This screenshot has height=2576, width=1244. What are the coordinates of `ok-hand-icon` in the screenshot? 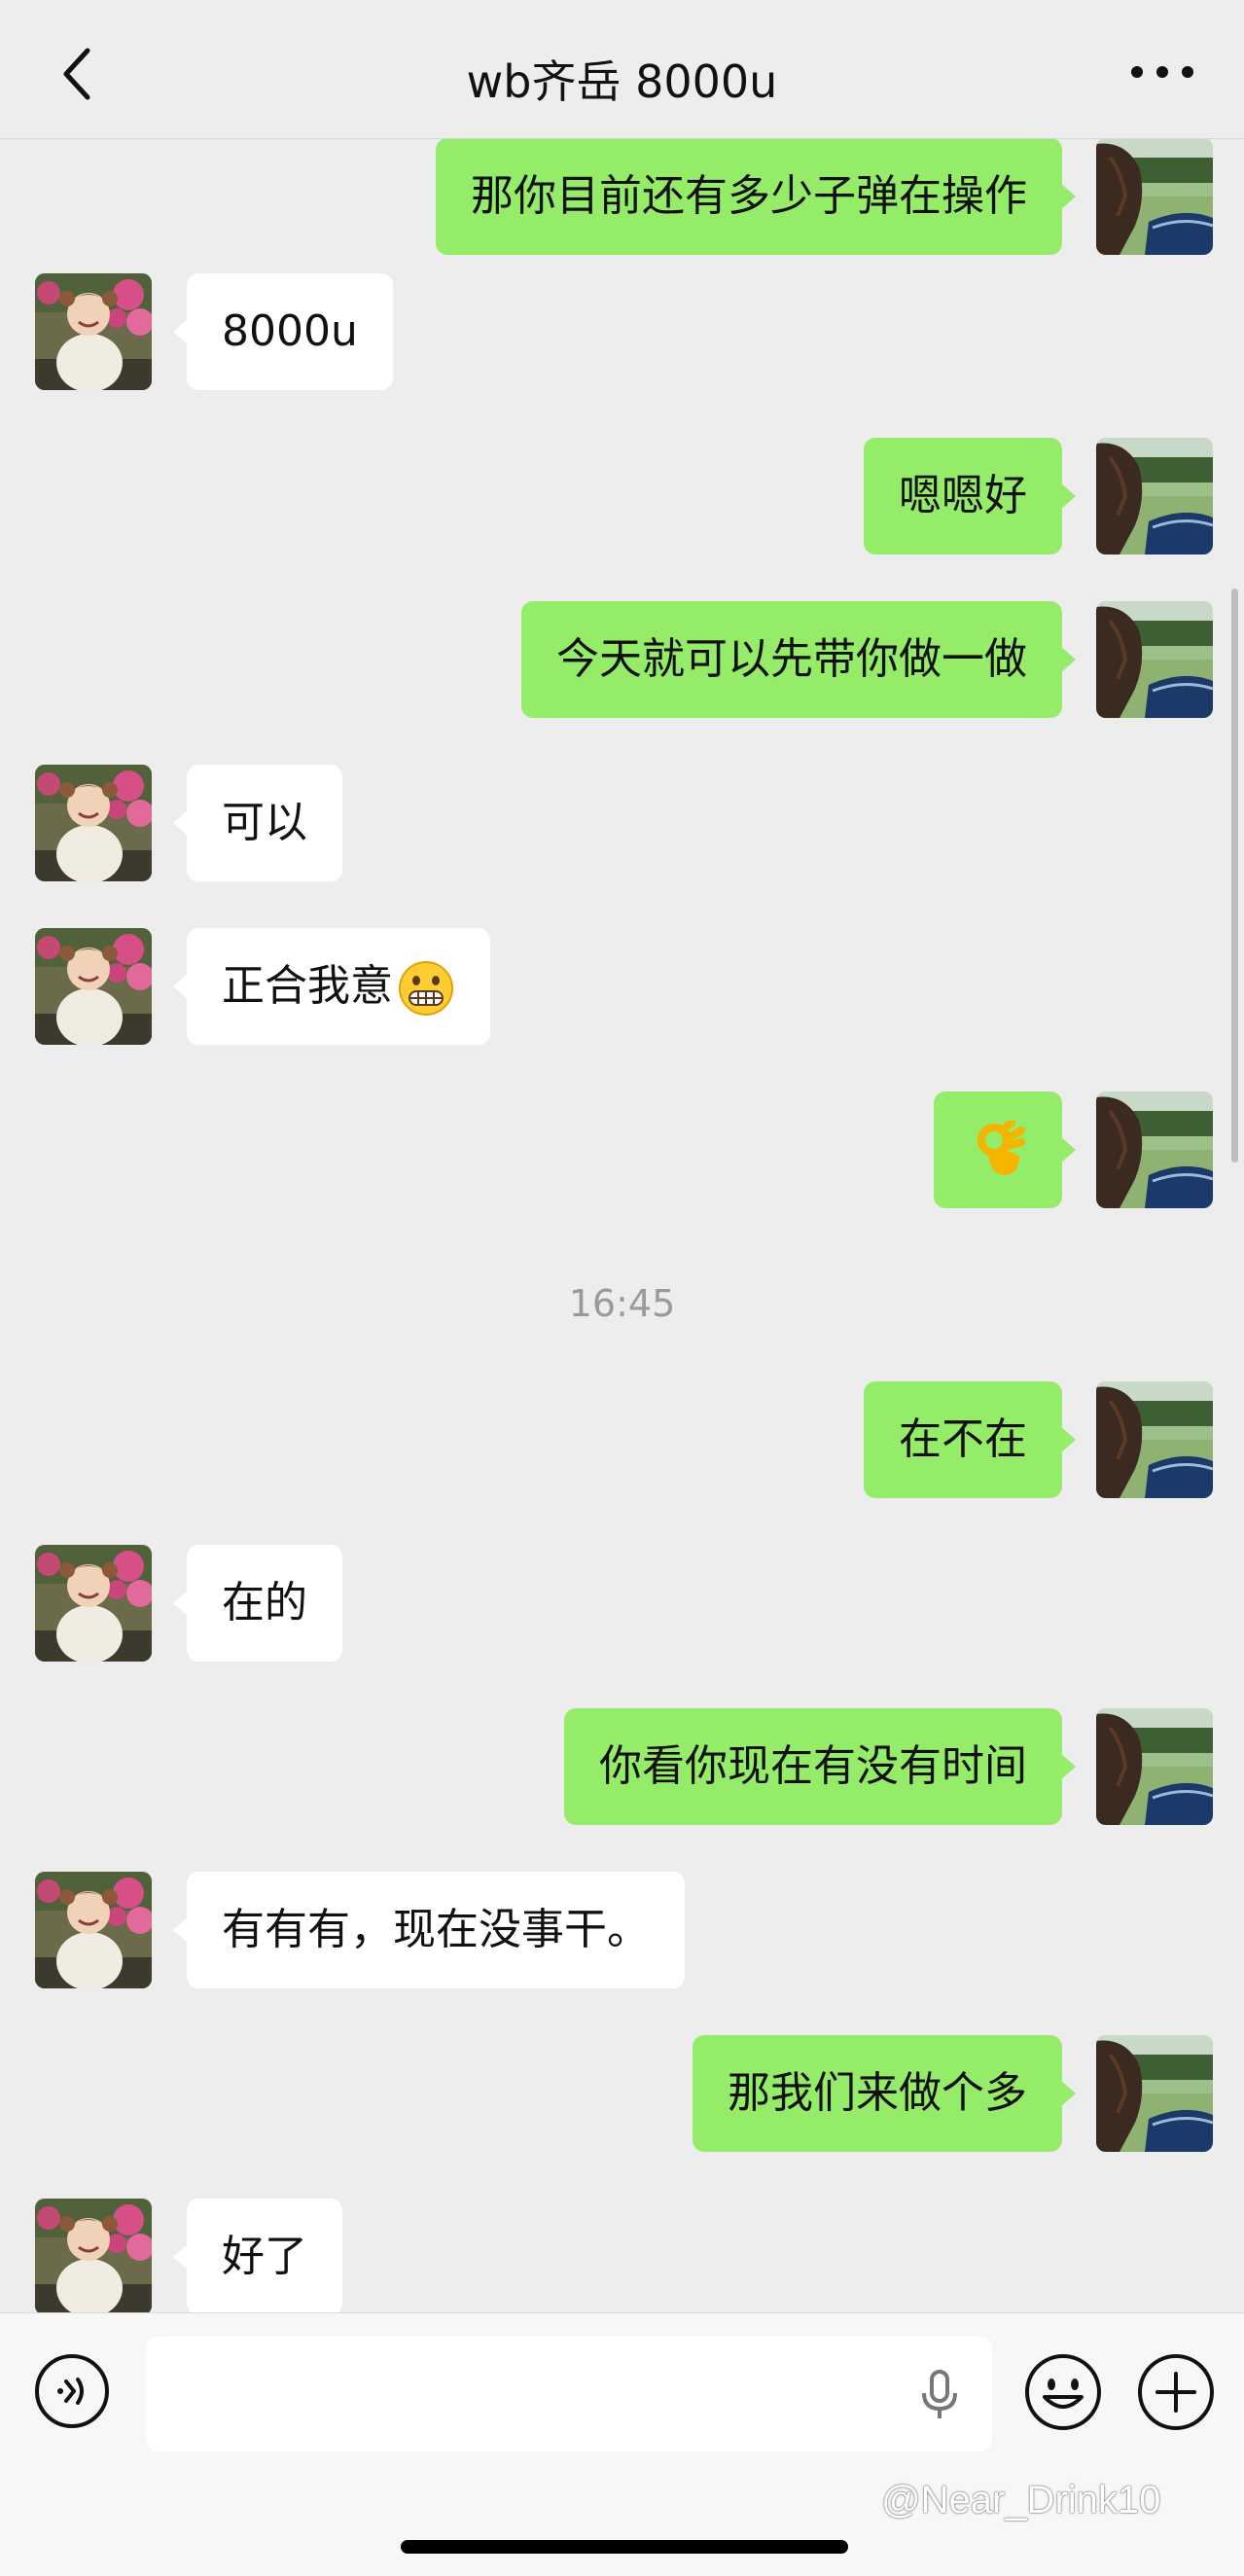 It's located at (1001, 1148).